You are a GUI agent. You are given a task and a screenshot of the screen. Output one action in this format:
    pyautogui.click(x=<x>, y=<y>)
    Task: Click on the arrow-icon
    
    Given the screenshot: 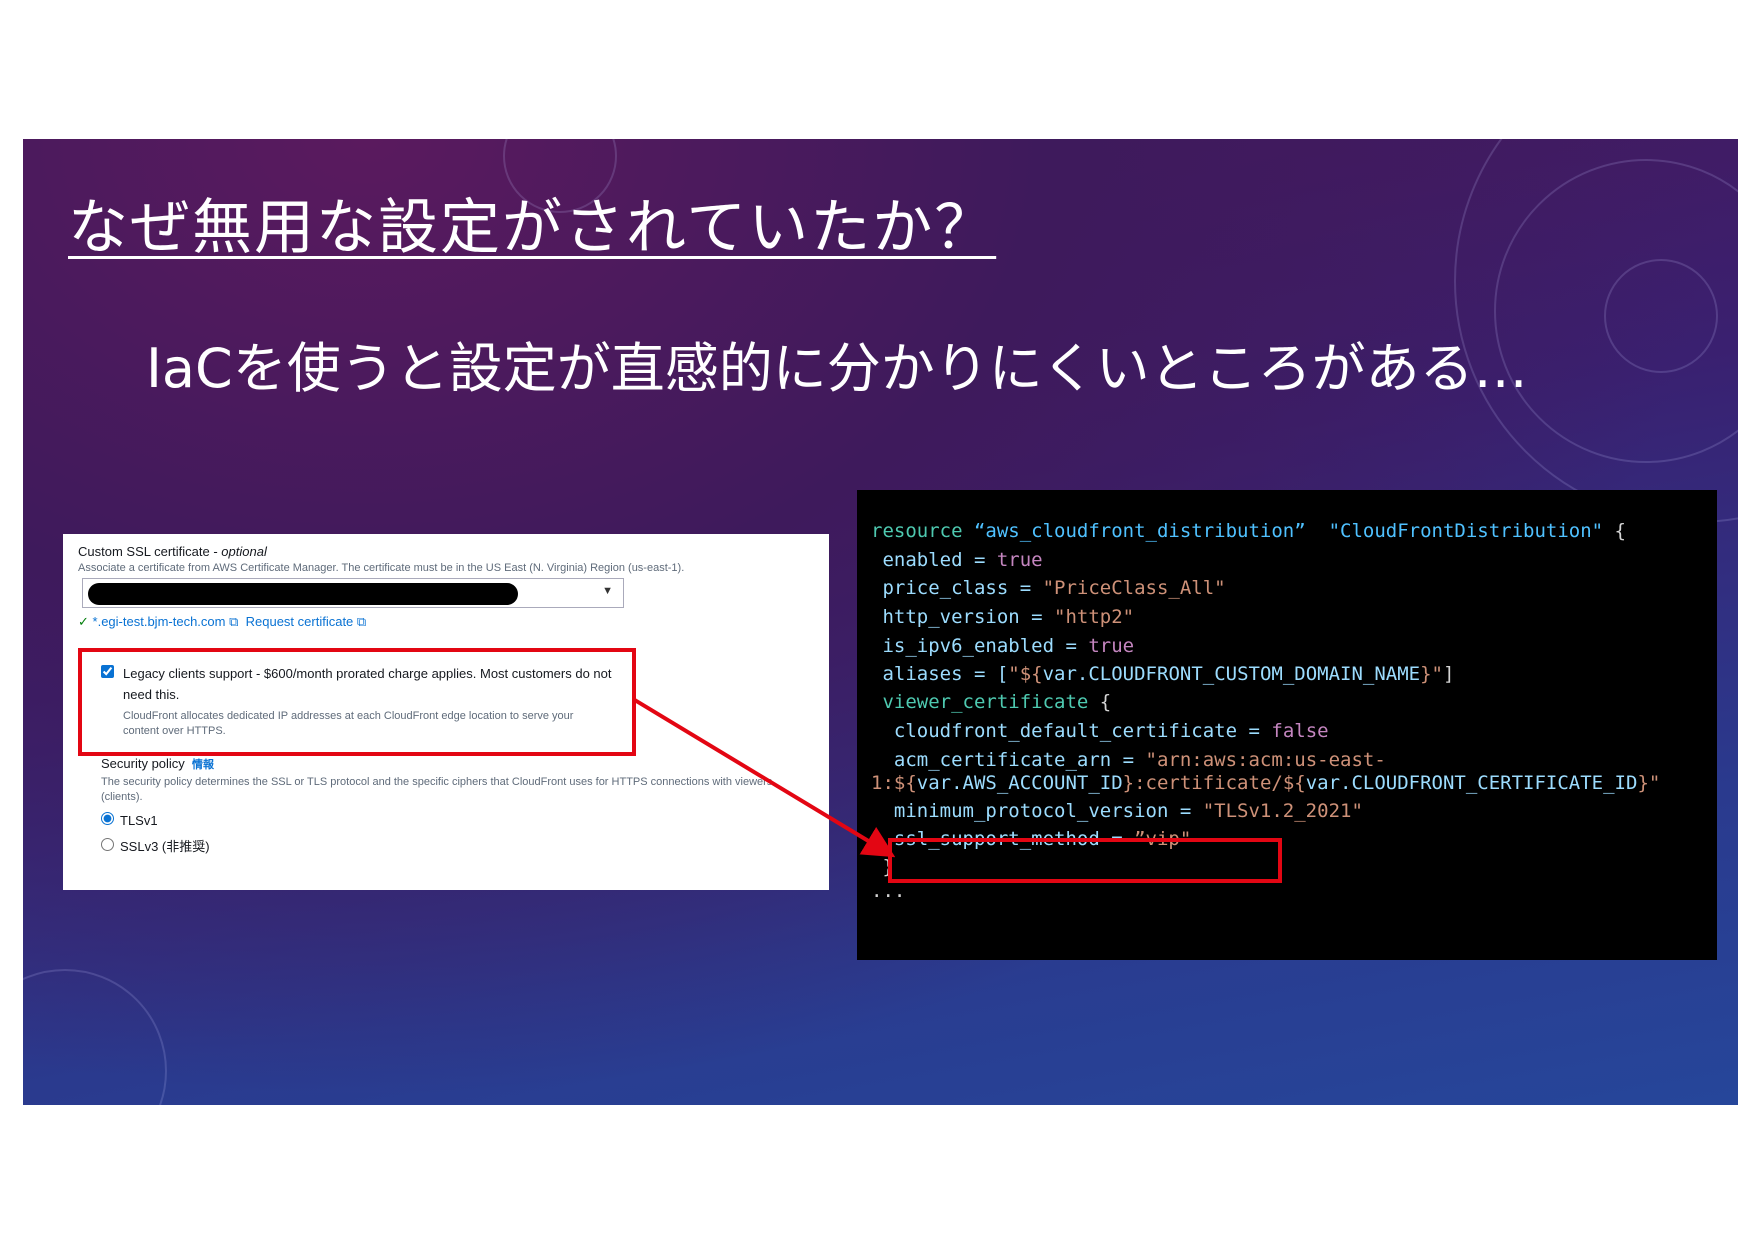 What is the action you would take?
    pyautogui.click(x=763, y=777)
    